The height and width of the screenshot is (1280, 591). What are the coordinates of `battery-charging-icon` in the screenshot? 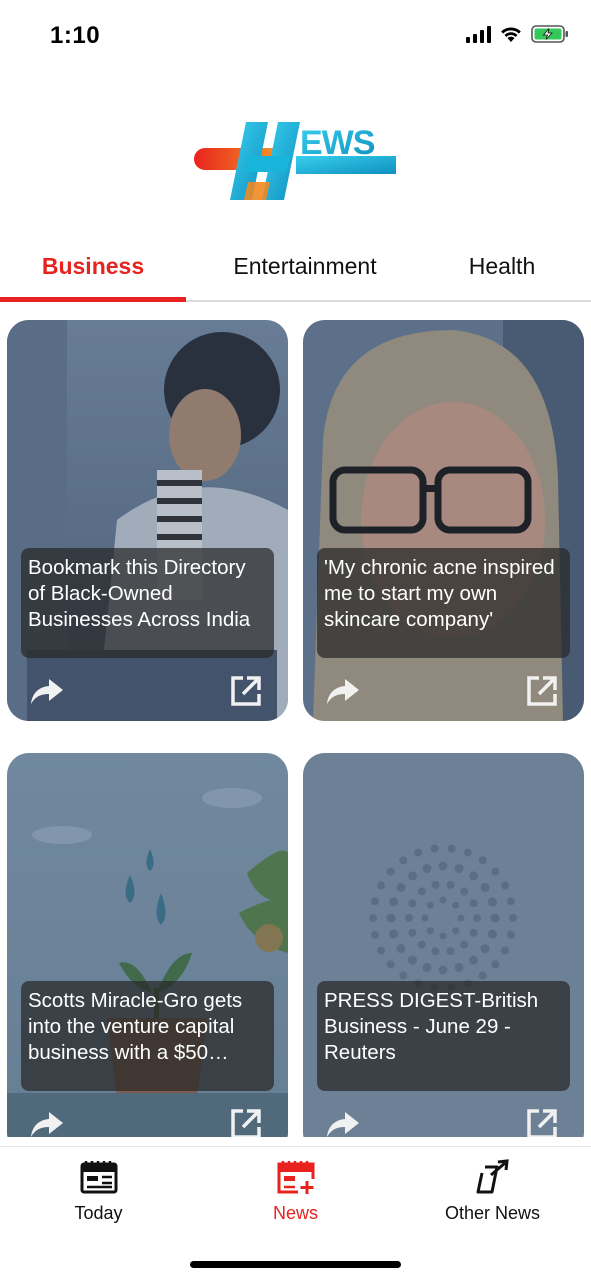 It's located at (549, 34).